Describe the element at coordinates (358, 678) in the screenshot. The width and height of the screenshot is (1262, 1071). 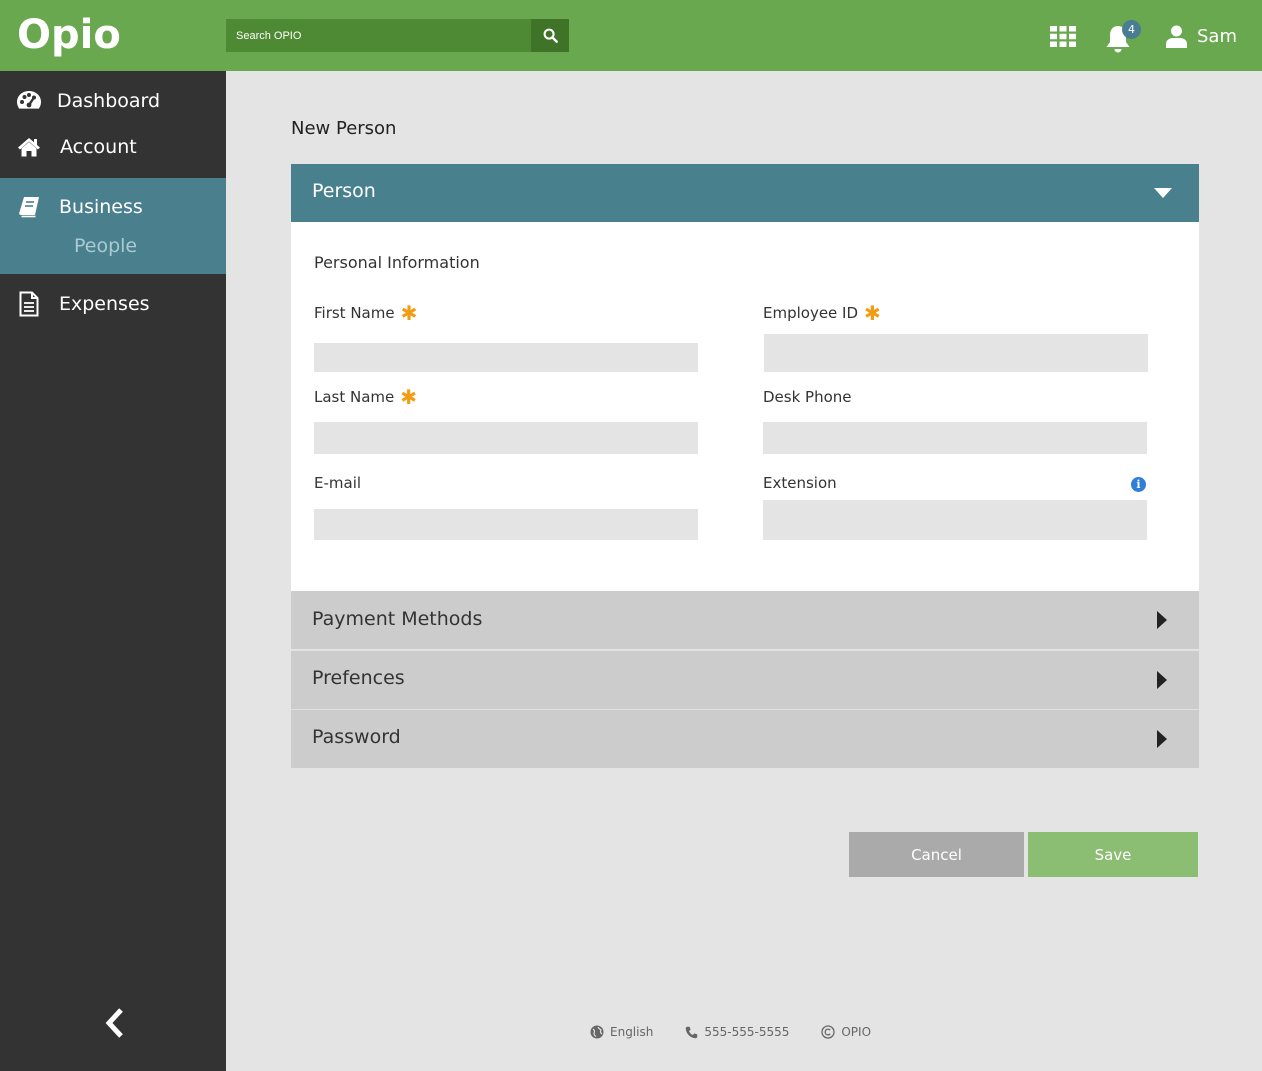
I see `accordion-label: Prefences` at that location.